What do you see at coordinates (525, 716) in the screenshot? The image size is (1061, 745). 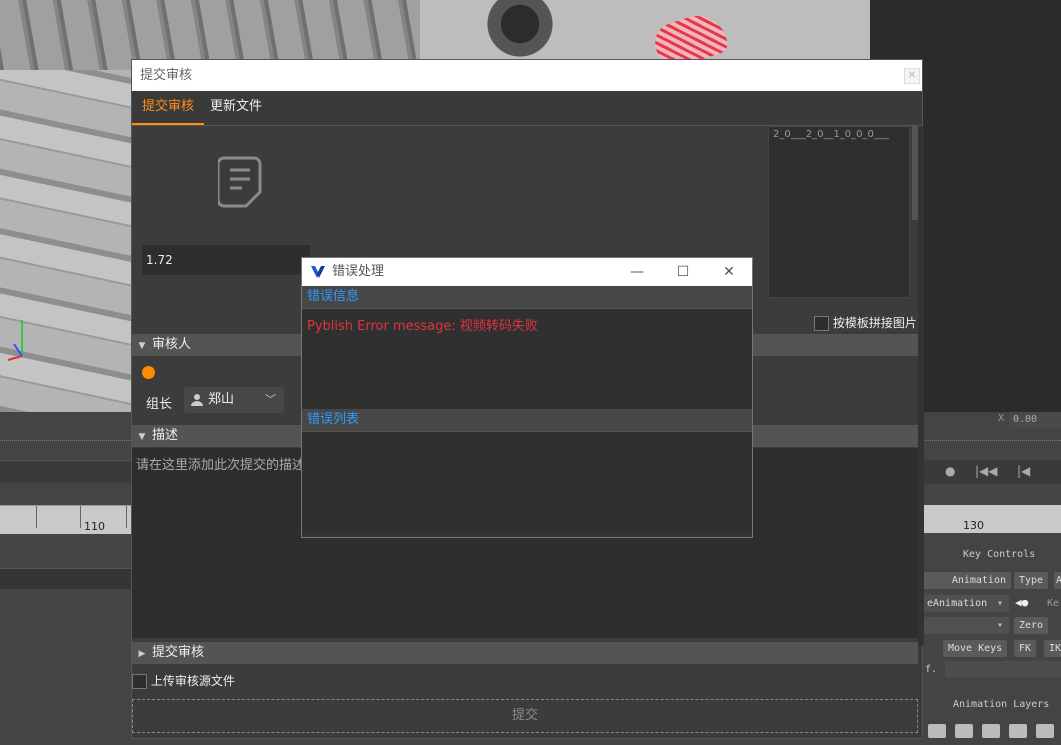 I see `submit-button: 提交` at bounding box center [525, 716].